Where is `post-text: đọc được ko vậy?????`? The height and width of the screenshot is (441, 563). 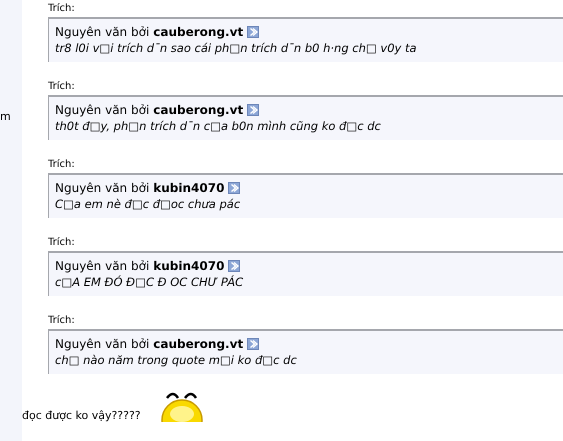 post-text: đọc được ko vậy????? is located at coordinates (81, 415).